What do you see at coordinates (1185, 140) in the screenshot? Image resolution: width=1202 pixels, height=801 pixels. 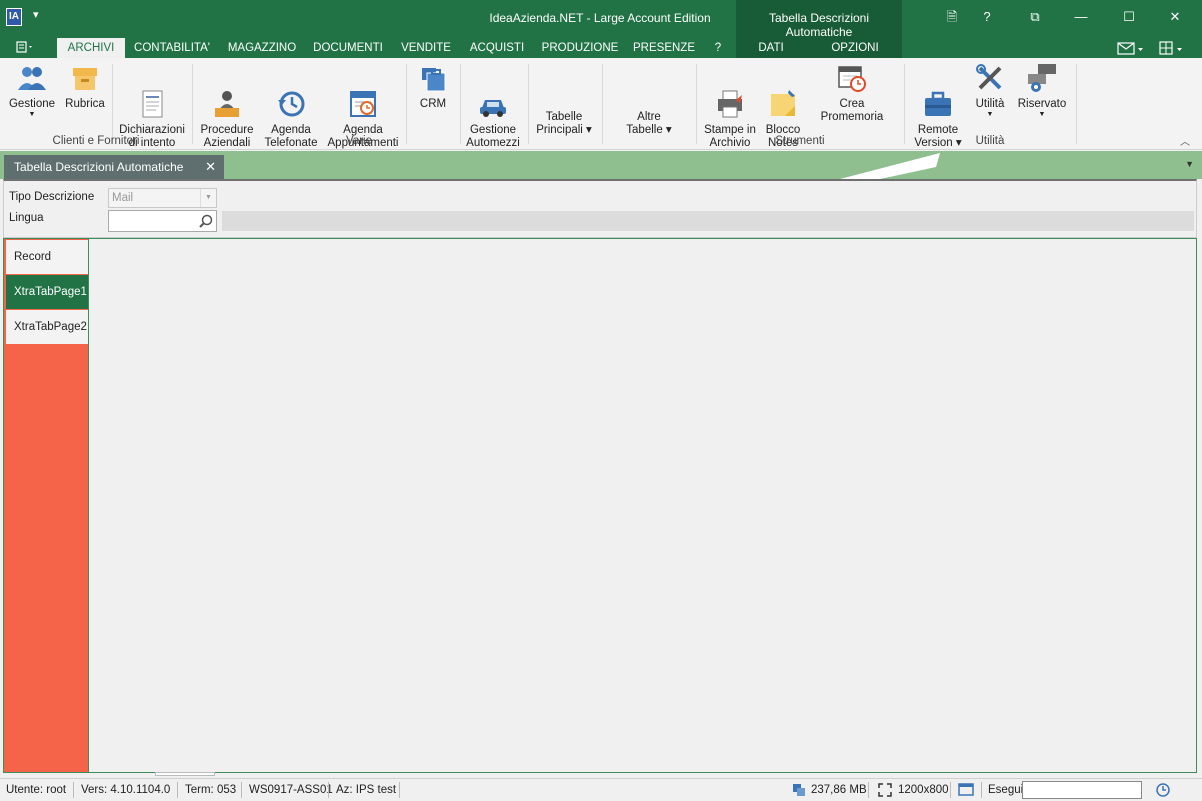 I see `collapse-ribbon-icon: ︿` at bounding box center [1185, 140].